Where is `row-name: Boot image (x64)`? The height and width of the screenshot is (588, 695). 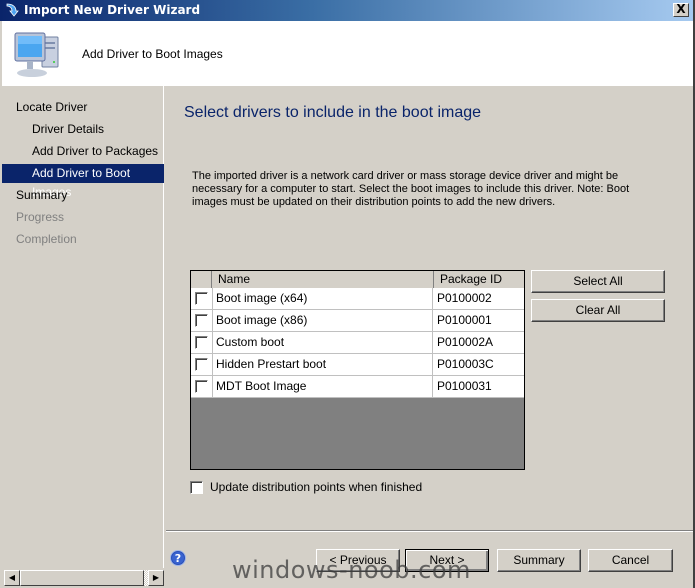 row-name: Boot image (x64) is located at coordinates (322, 298).